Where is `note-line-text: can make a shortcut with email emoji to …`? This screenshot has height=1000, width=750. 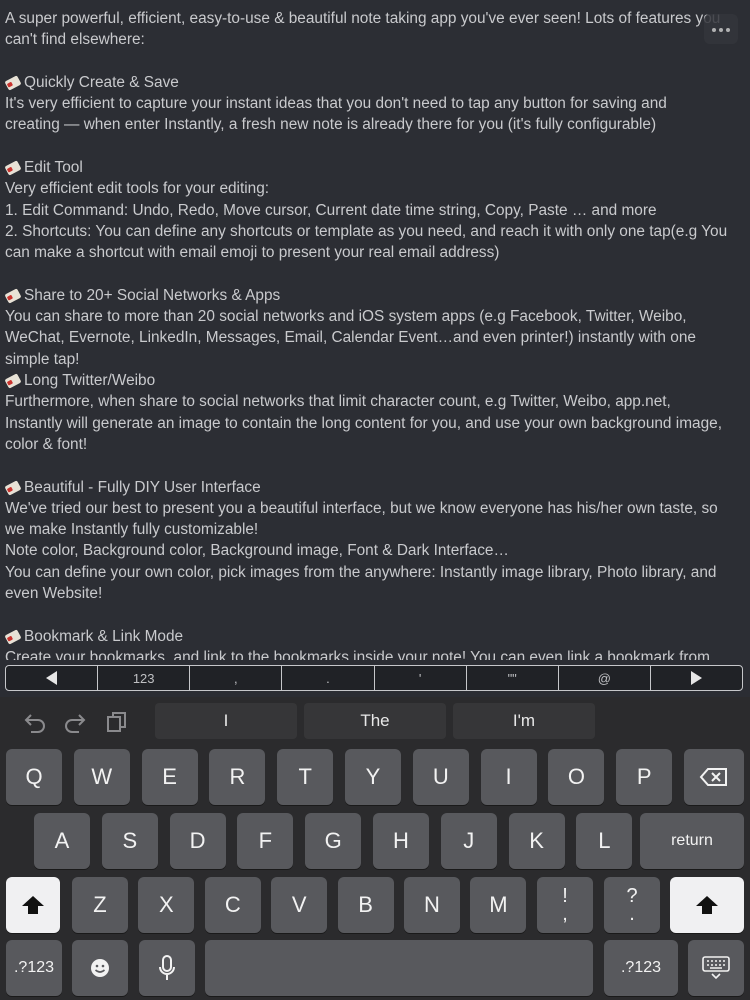
note-line-text: can make a shortcut with email emoji to … is located at coordinates (252, 253).